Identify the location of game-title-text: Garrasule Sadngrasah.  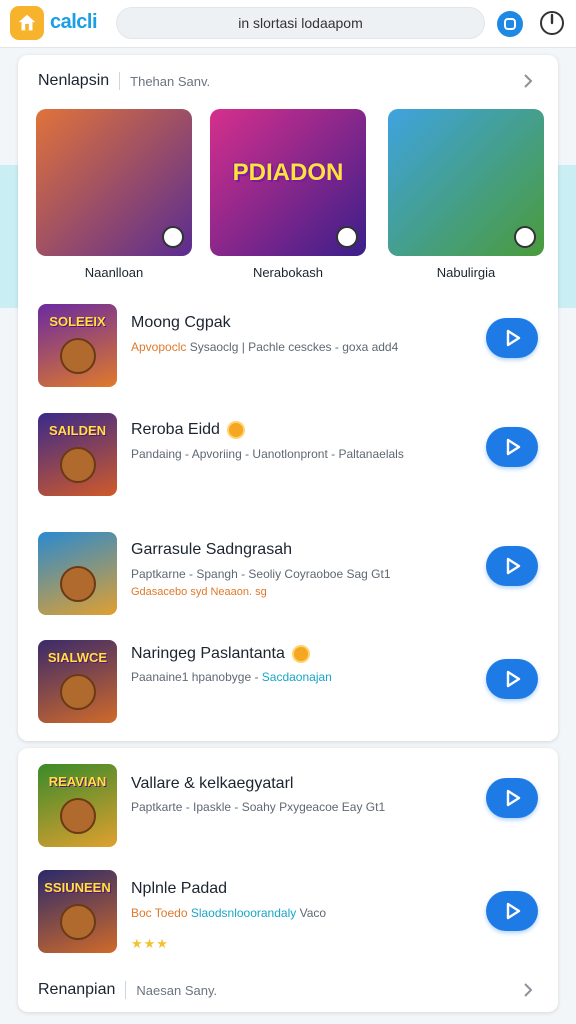
(211, 549).